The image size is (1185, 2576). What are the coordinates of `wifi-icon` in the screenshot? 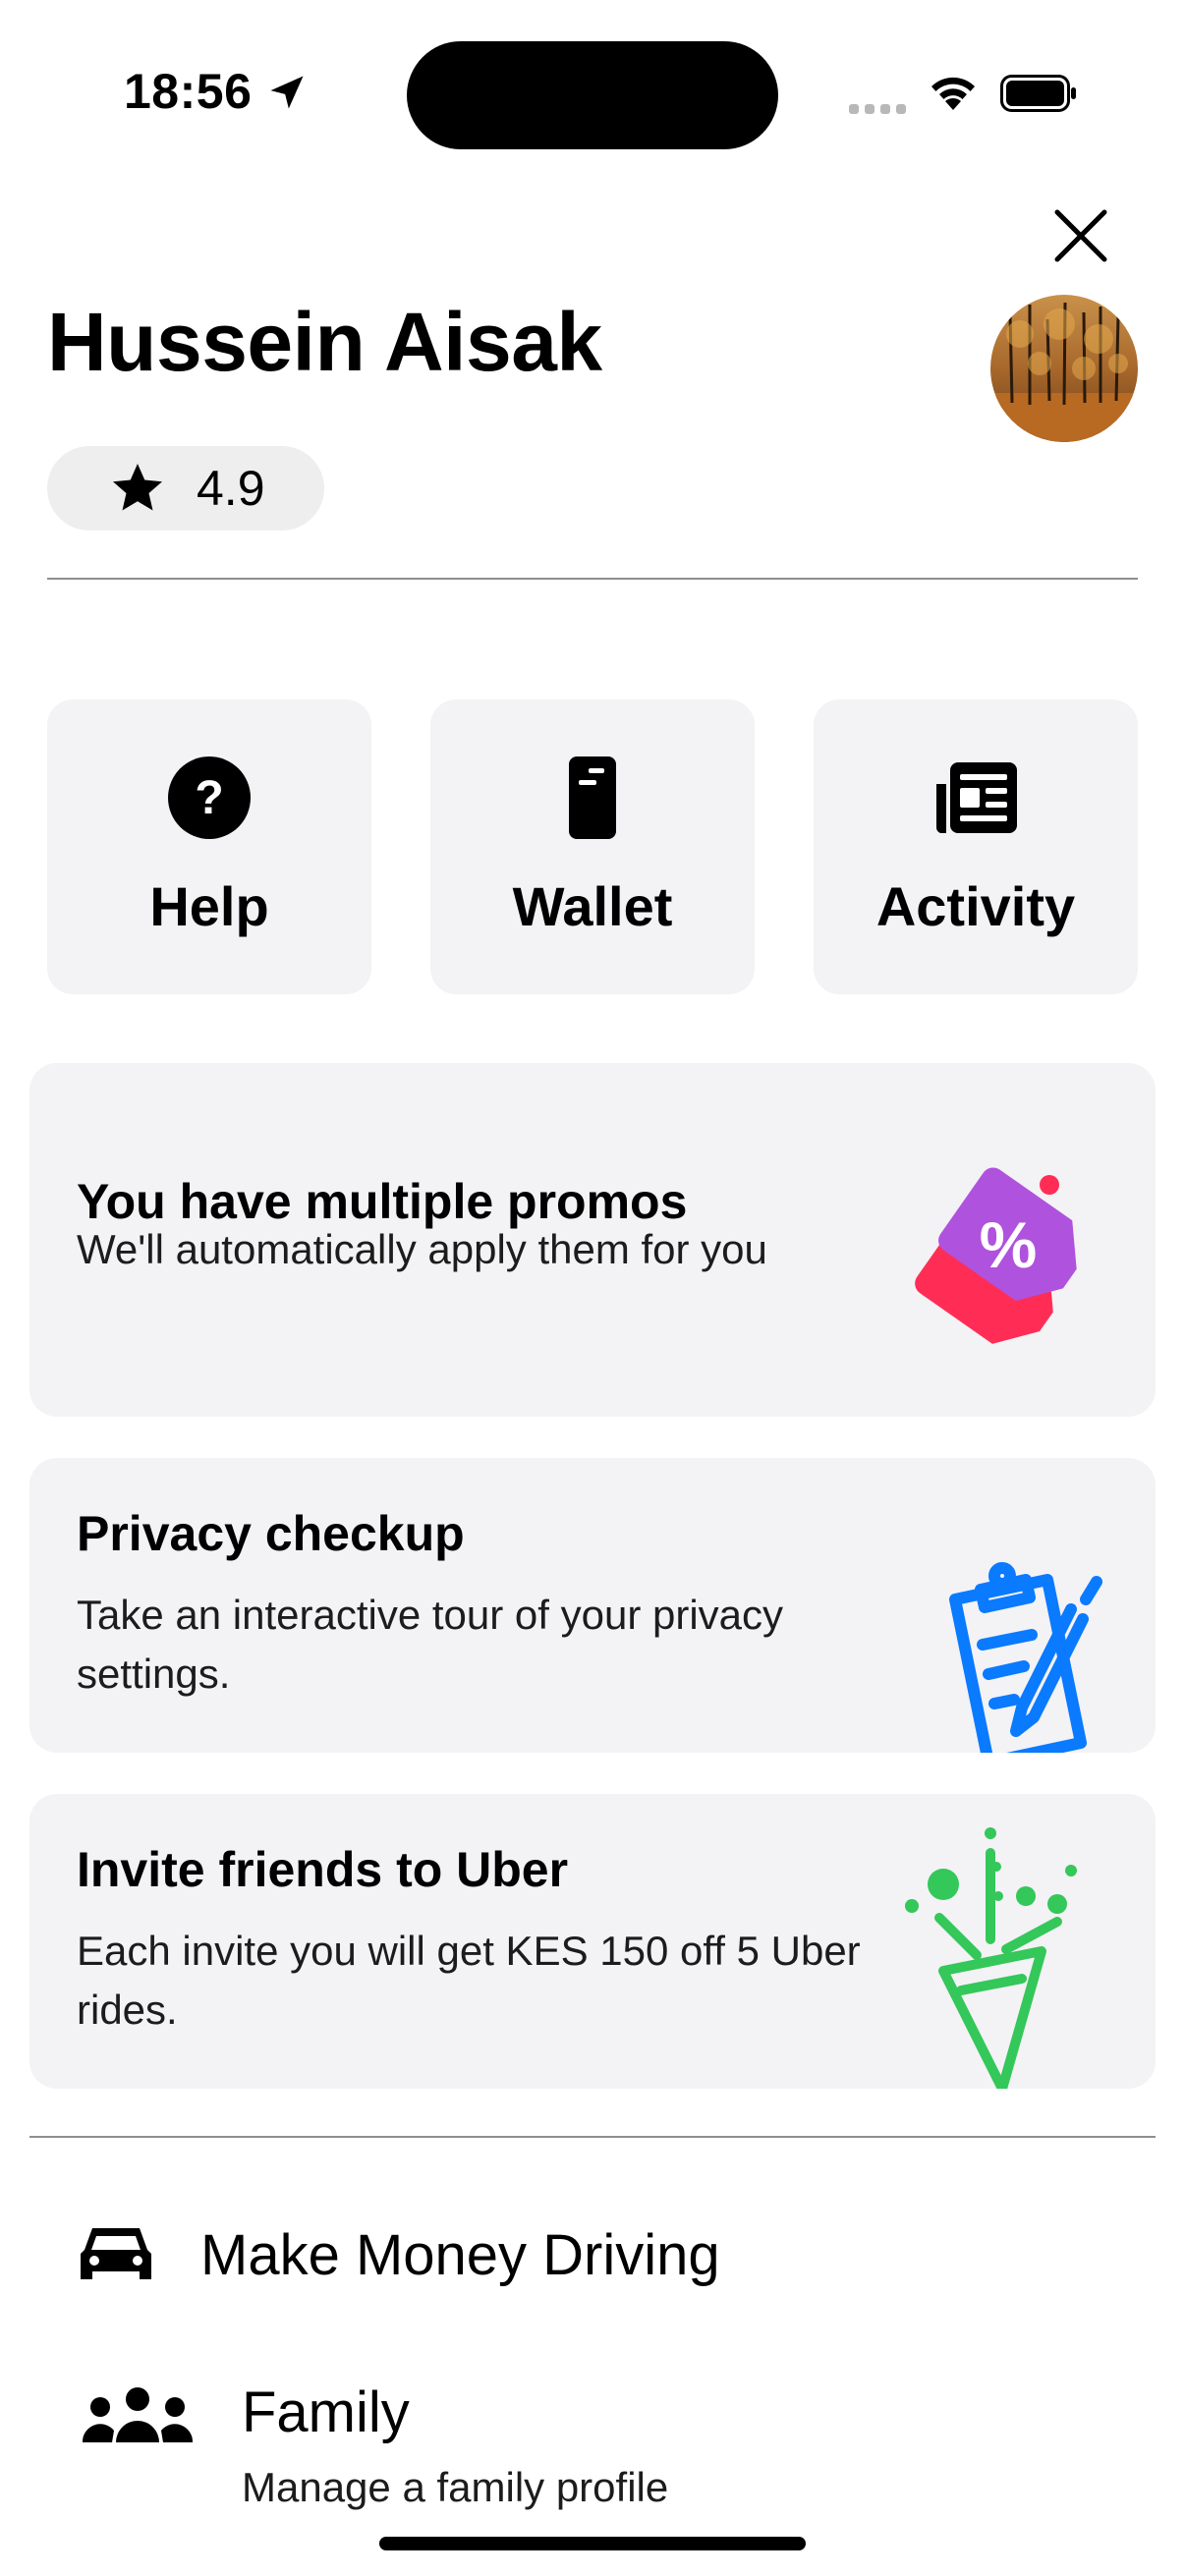 It's located at (953, 93).